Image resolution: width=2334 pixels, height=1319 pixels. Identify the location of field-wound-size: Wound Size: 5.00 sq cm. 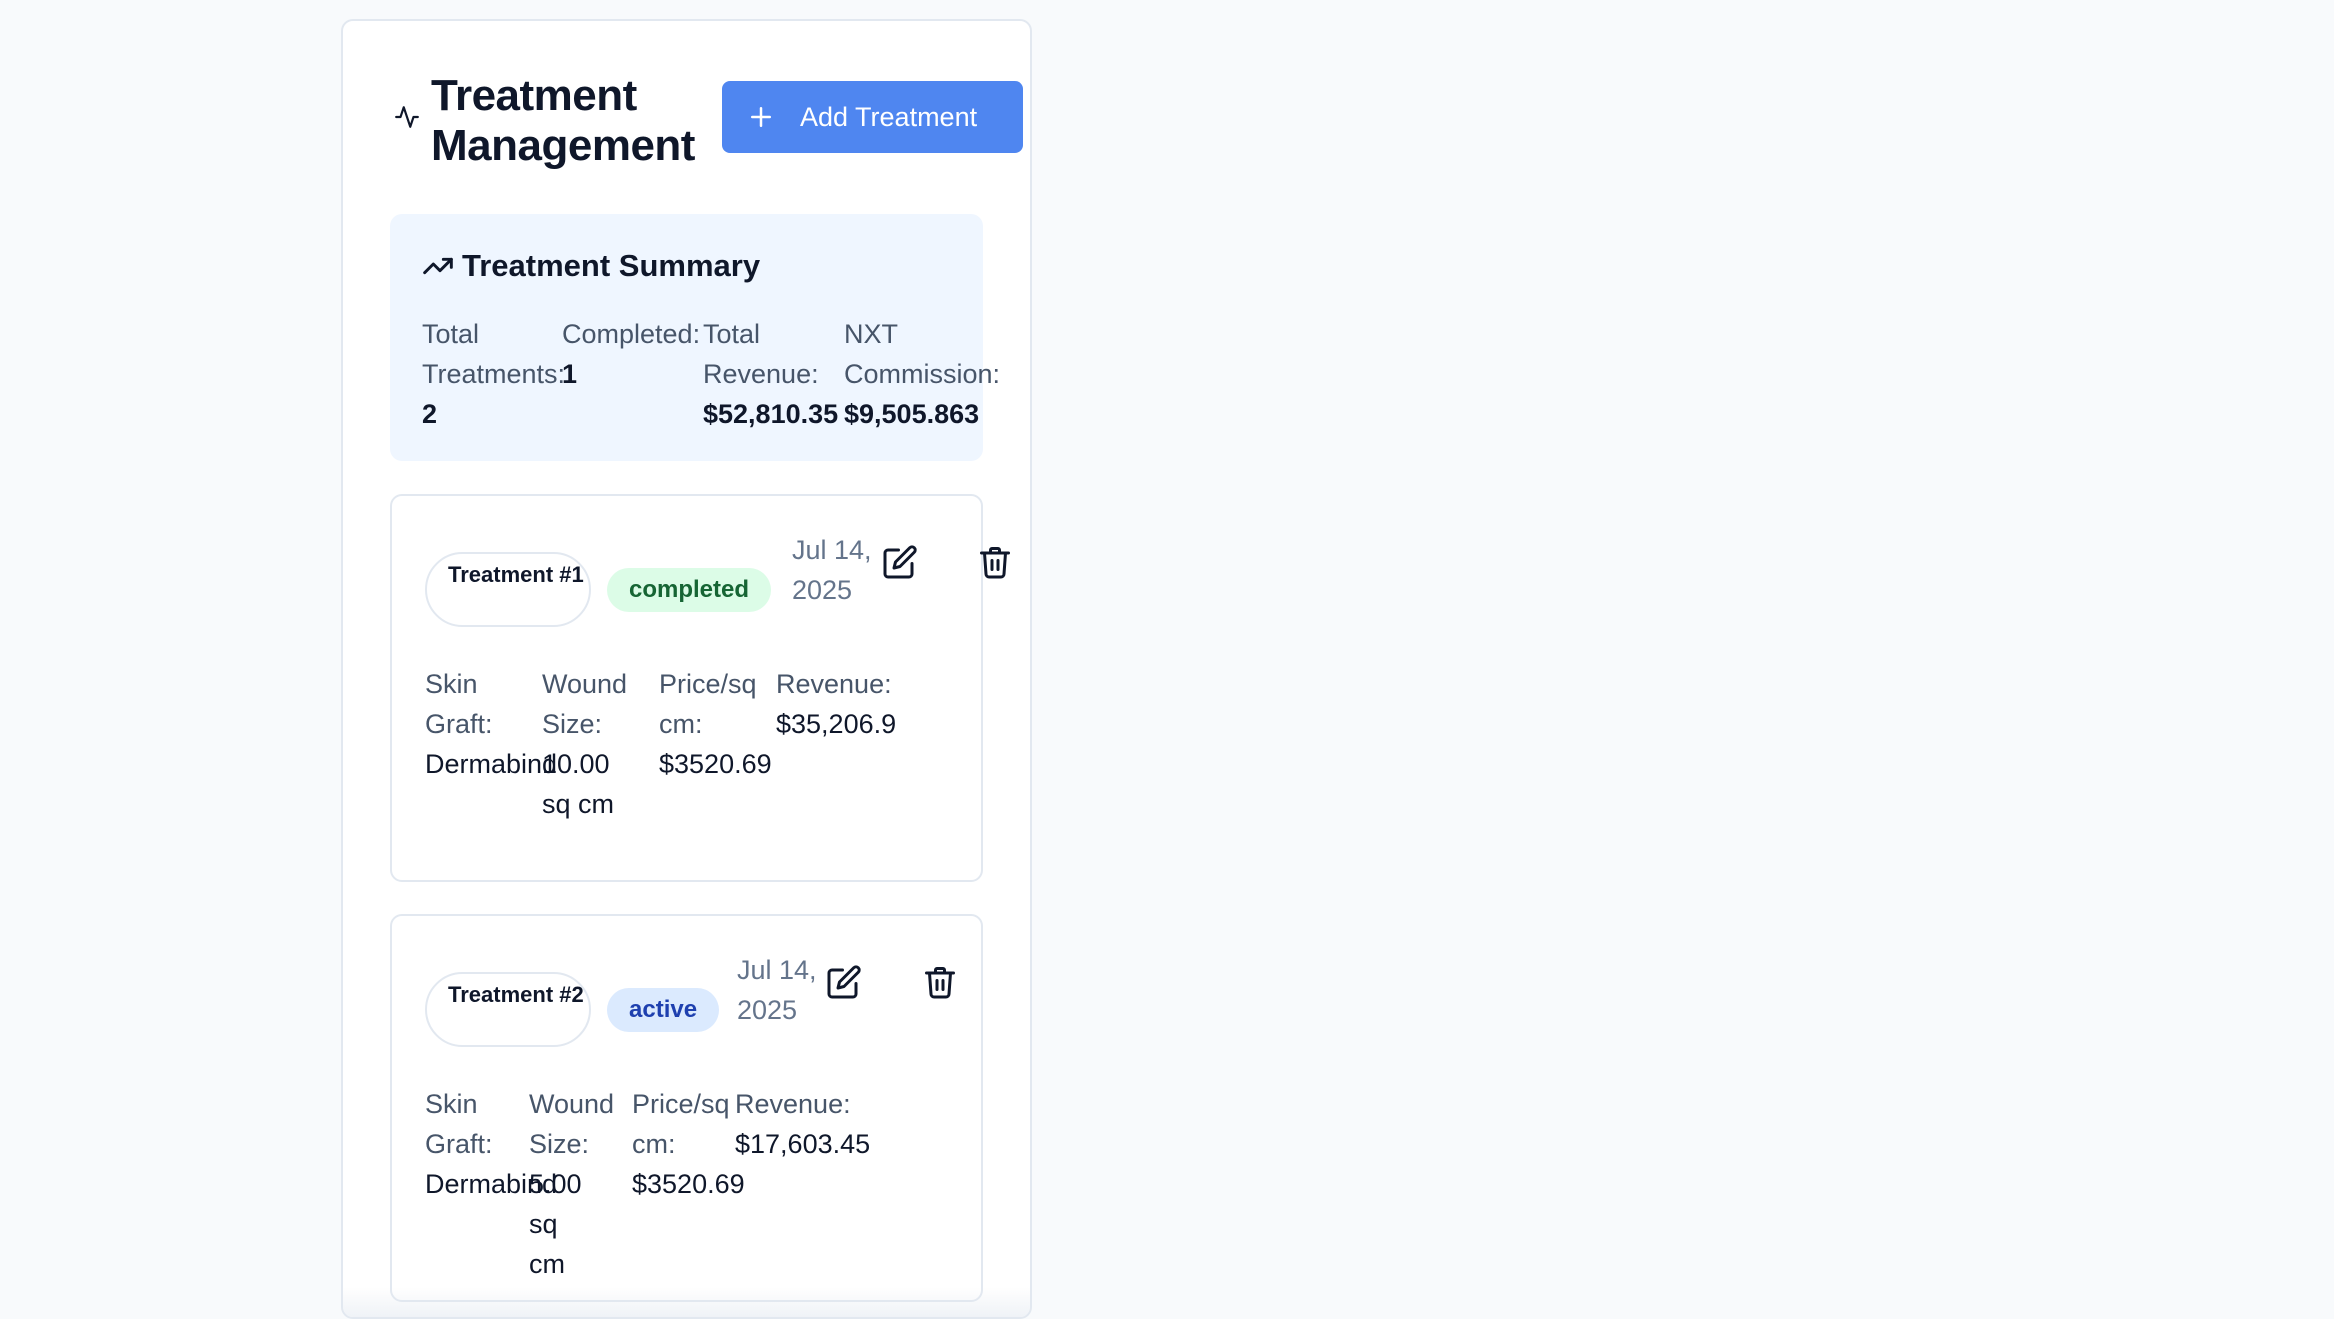
(572, 1184).